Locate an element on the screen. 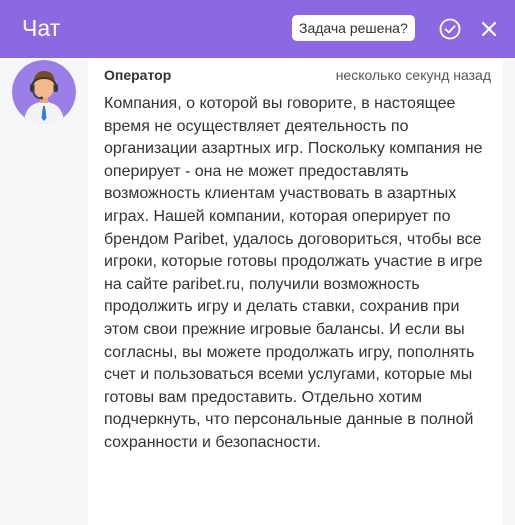  close-icon is located at coordinates (489, 29).